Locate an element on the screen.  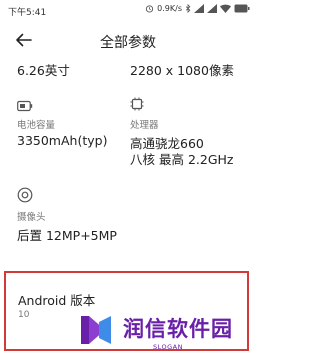
processor-value-line2: 八核 最高 2.2GHz is located at coordinates (182, 159).